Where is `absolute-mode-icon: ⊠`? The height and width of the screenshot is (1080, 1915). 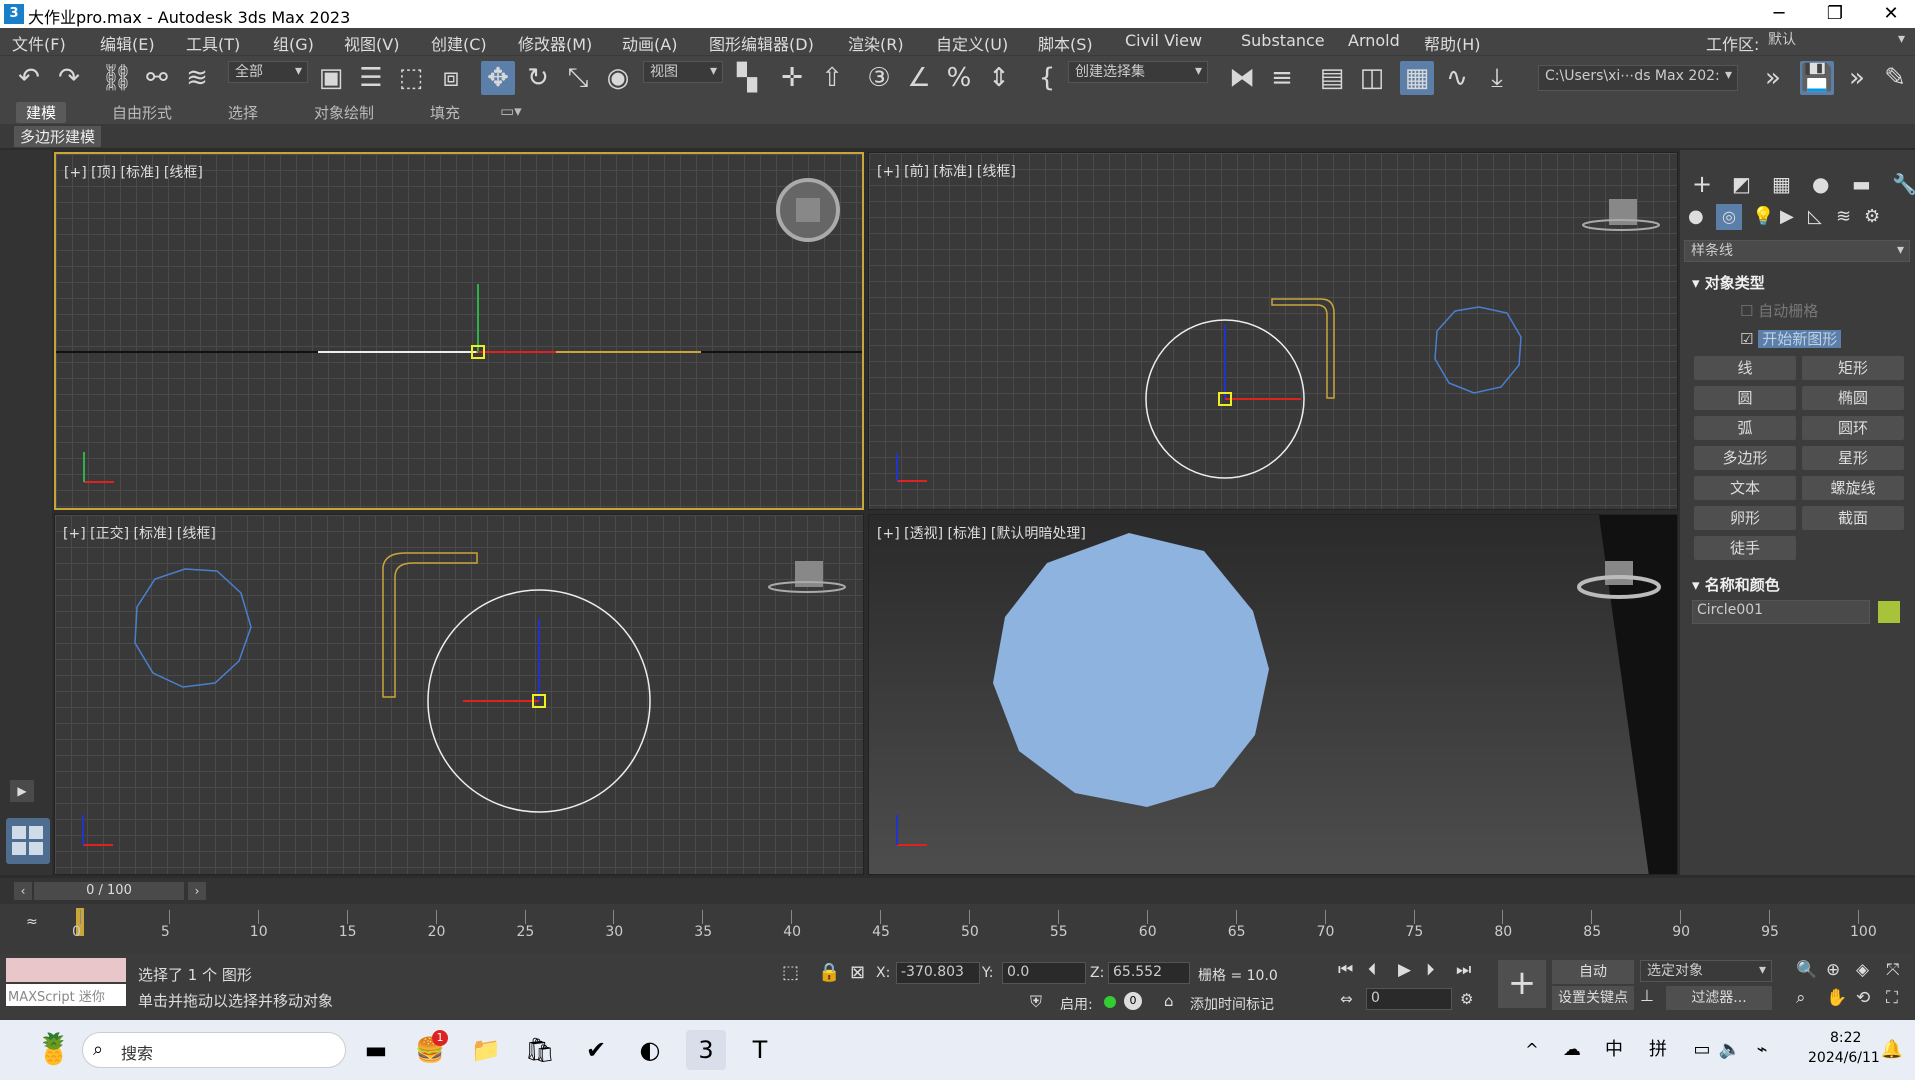 absolute-mode-icon: ⊠ is located at coordinates (857, 972).